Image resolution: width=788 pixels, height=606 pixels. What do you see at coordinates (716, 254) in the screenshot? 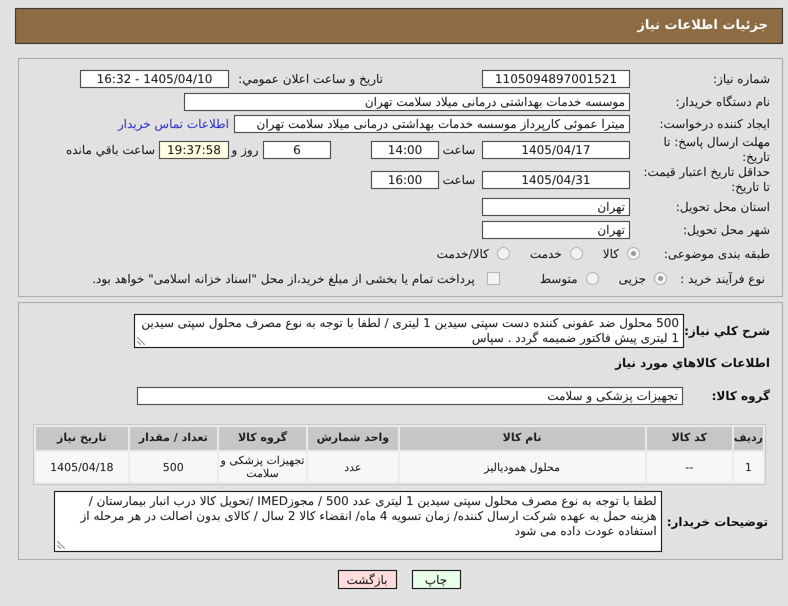
I see `field-label: طبقه بندی موضوعی:` at bounding box center [716, 254].